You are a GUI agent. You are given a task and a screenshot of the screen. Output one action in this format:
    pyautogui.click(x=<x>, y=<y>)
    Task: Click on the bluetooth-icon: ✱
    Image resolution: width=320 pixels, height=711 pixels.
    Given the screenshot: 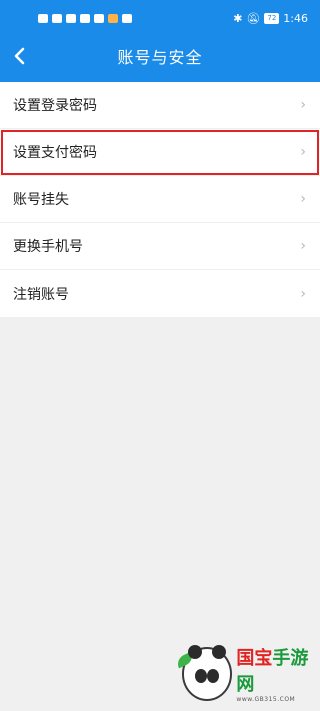 What is the action you would take?
    pyautogui.click(x=238, y=18)
    